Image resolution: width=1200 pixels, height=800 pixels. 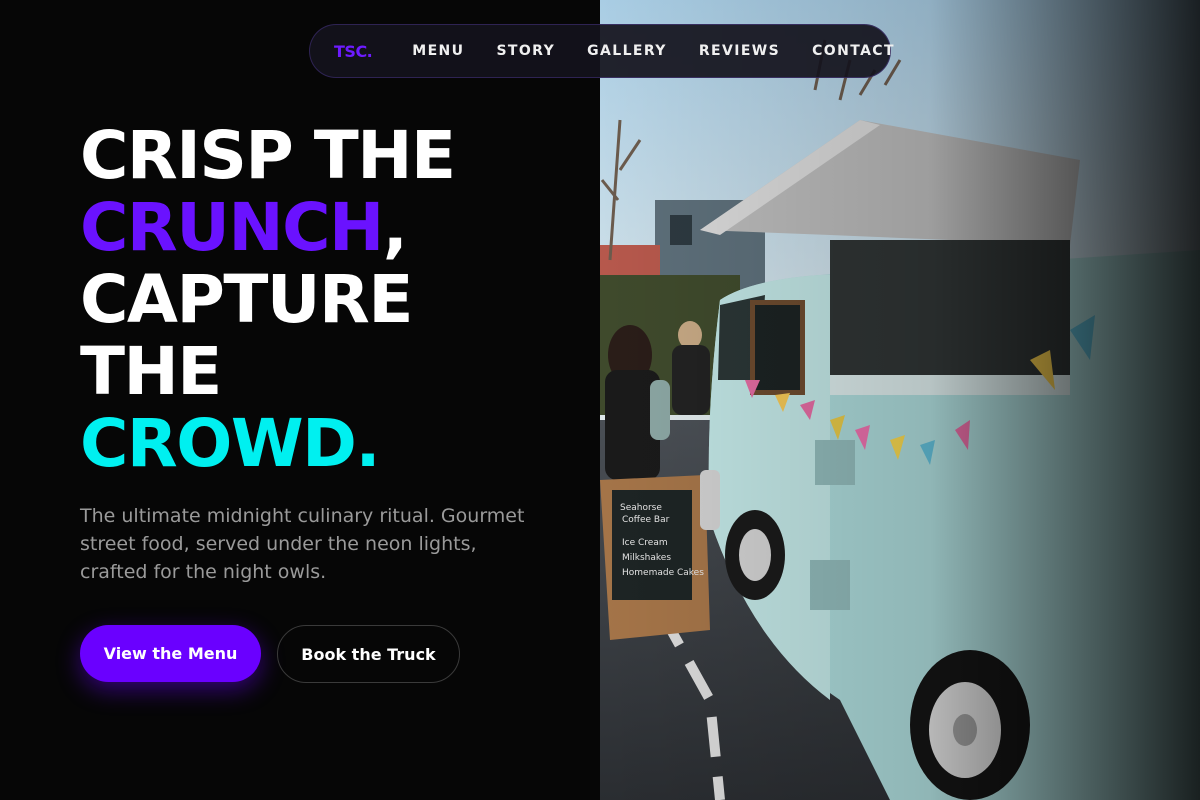 I want to click on view-menu-button: View the Menu, so click(x=170, y=653).